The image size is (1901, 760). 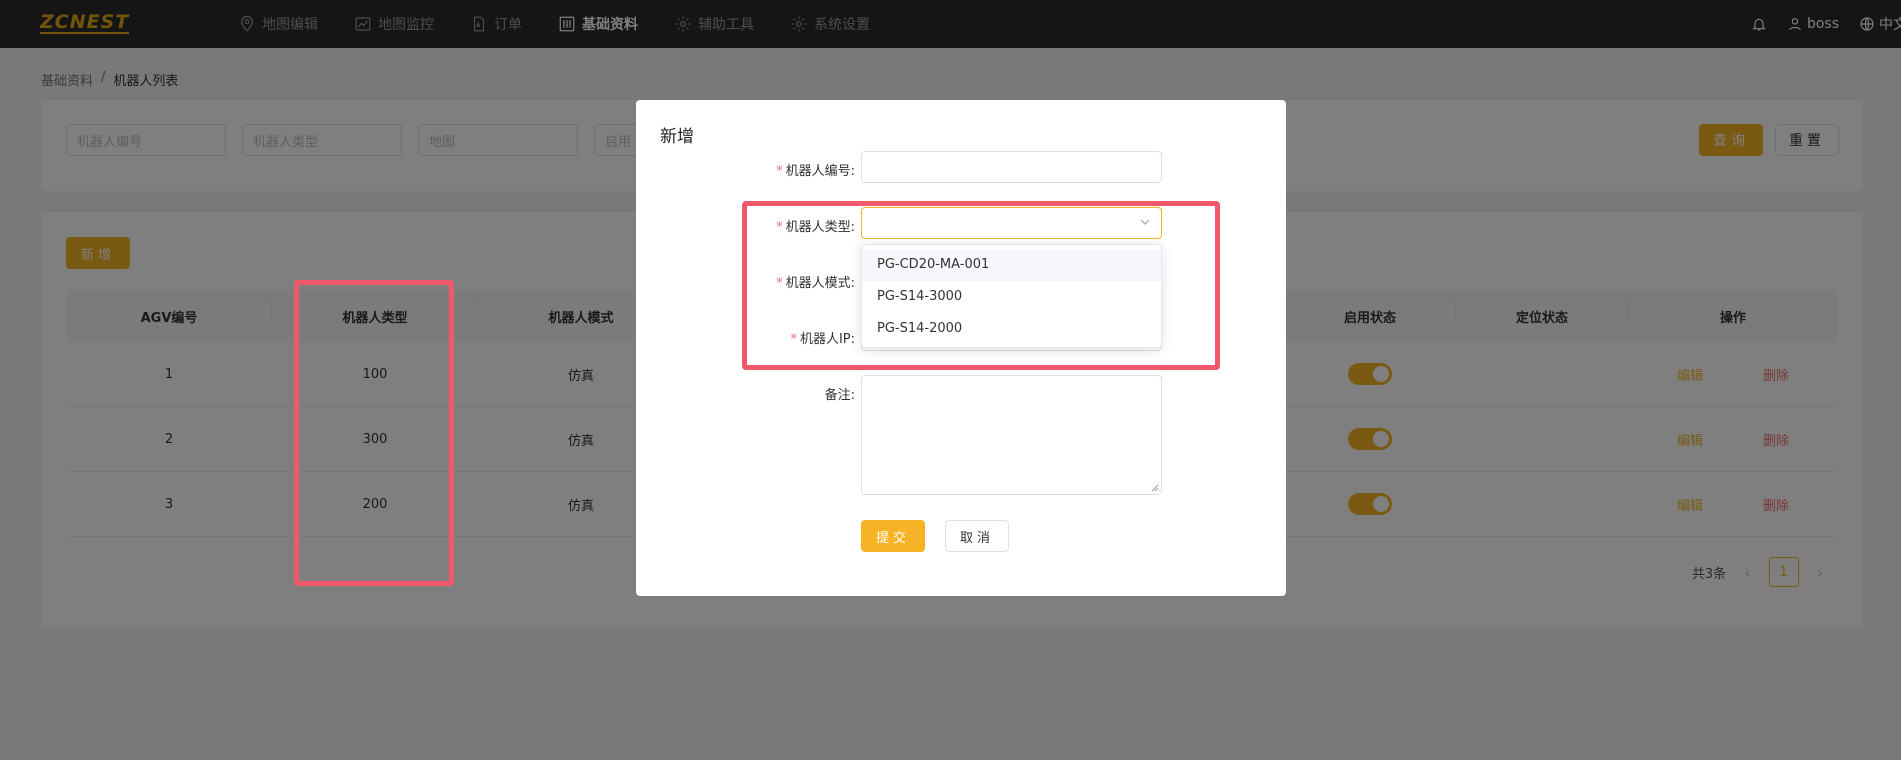 I want to click on robot-type-select, so click(x=1011, y=223).